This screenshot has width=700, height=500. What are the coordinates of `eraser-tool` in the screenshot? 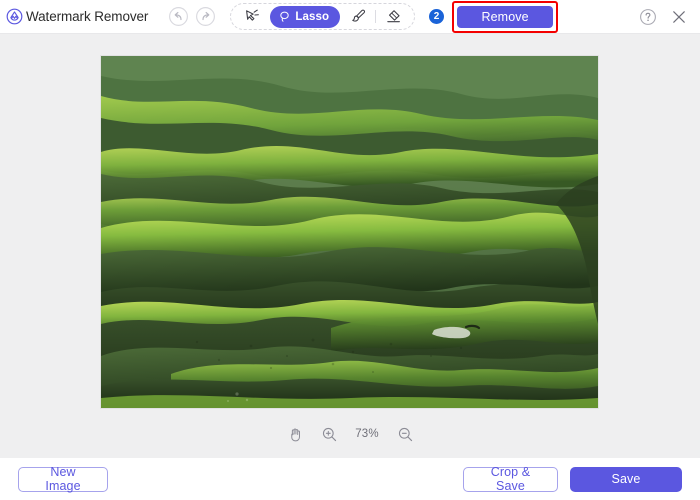 It's located at (393, 16).